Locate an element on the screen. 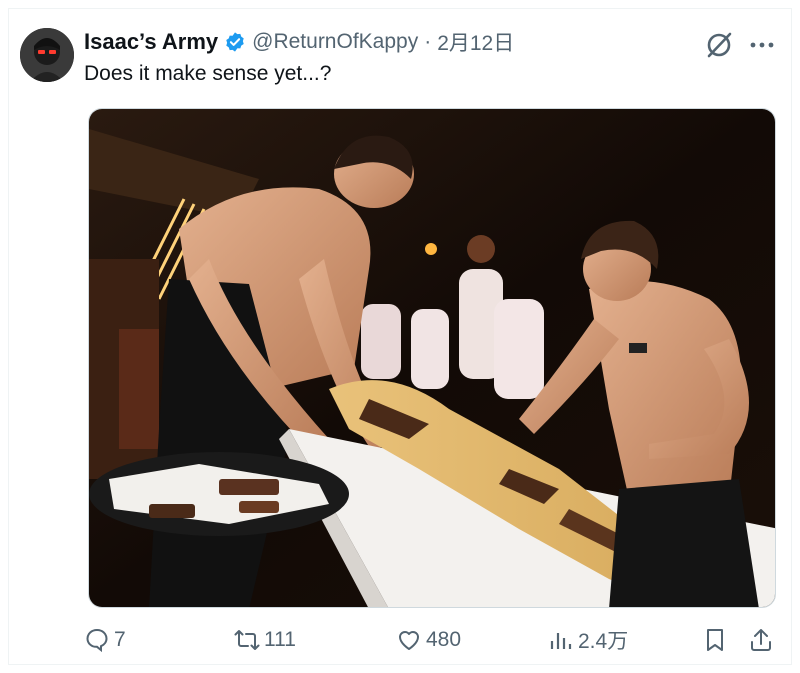 The image size is (800, 673). more-options-icon is located at coordinates (762, 45).